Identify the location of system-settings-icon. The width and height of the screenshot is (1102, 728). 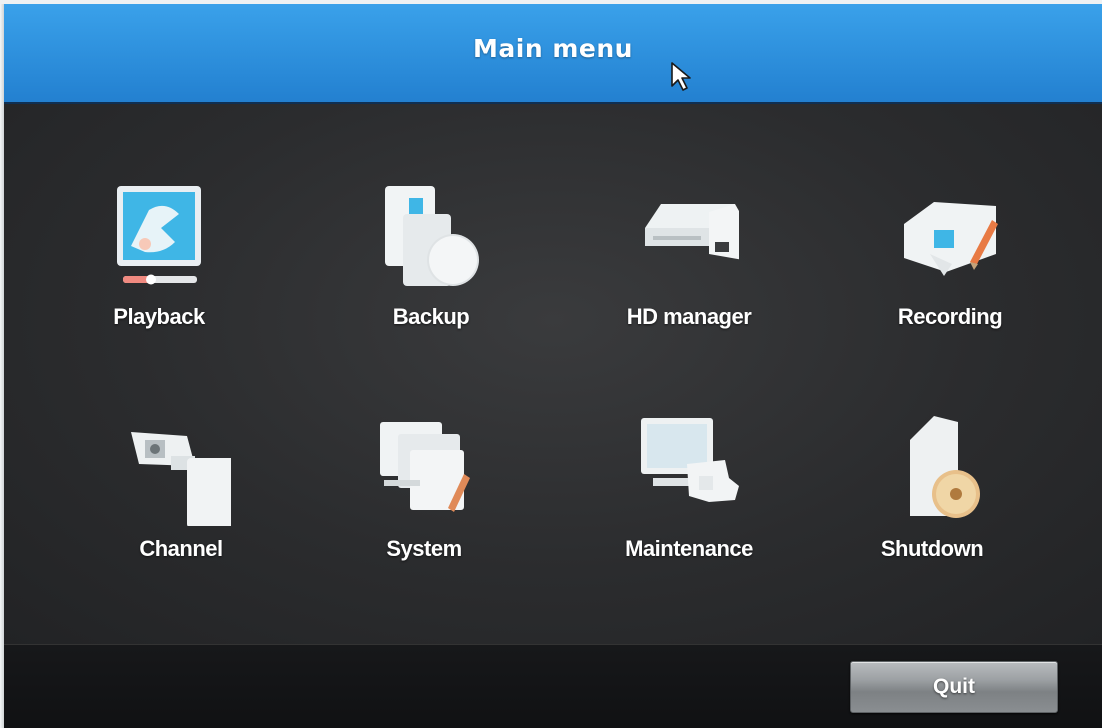
(425, 467).